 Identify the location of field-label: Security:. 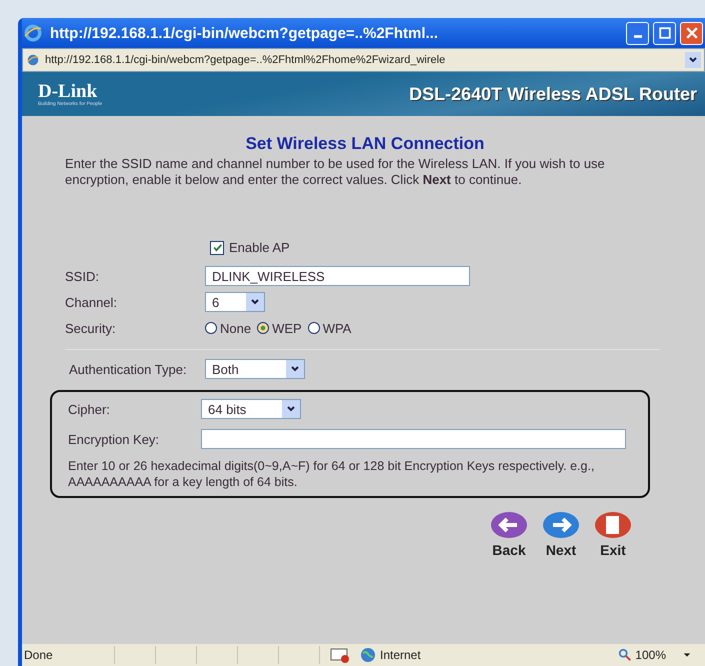
(91, 328).